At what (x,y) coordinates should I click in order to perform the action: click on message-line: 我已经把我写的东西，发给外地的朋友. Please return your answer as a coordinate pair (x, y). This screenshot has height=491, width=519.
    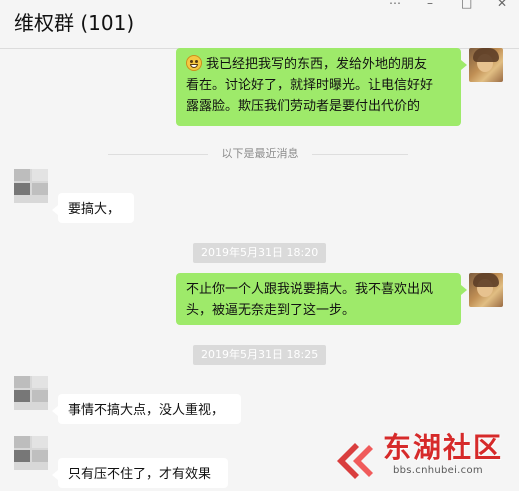
    Looking at the image, I should click on (317, 64).